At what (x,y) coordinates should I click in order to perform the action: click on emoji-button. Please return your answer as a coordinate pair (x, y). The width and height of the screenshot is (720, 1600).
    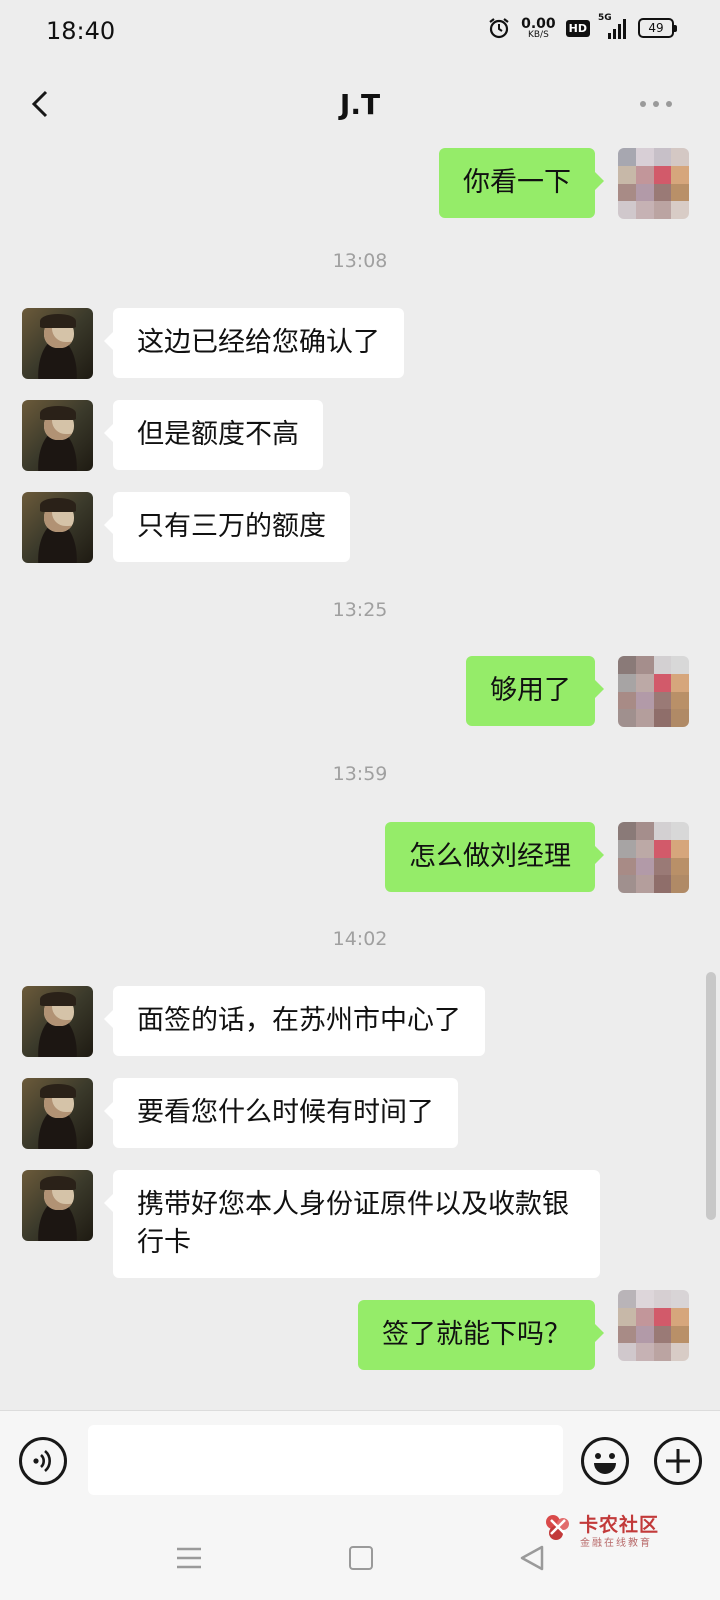
    Looking at the image, I should click on (605, 1461).